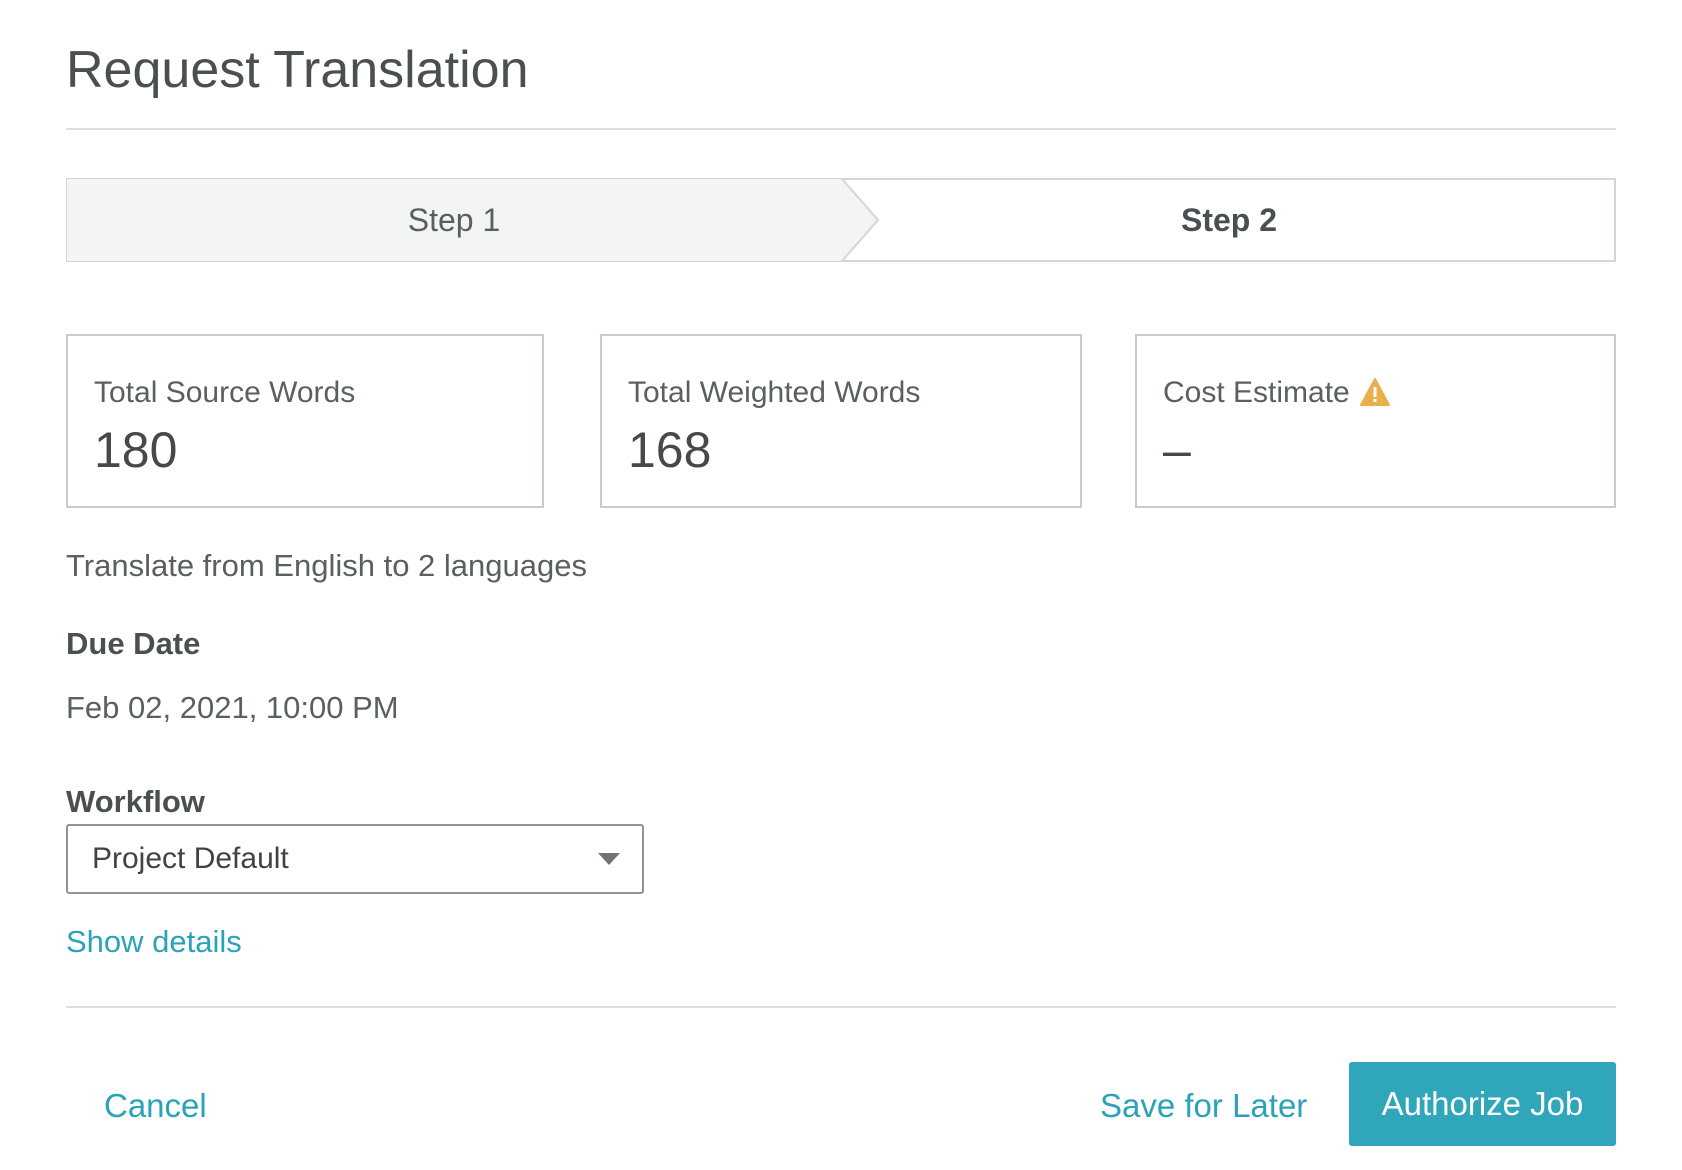  I want to click on authorize-job-button: Authorize Job, so click(1482, 1104).